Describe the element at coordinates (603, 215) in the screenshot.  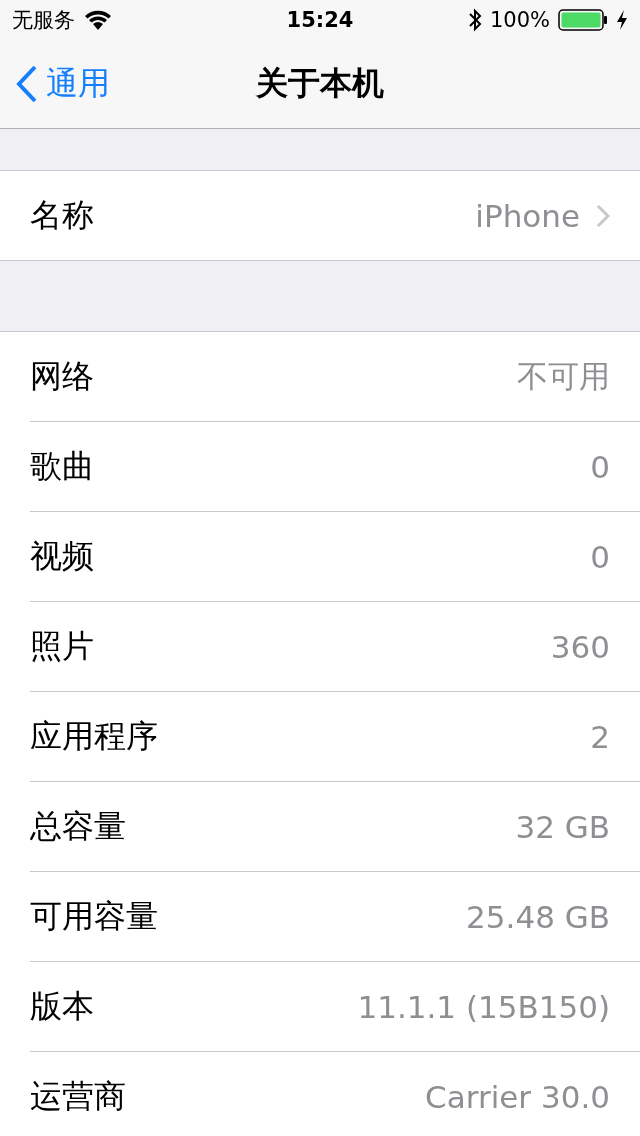
I see `chevron-icon` at that location.